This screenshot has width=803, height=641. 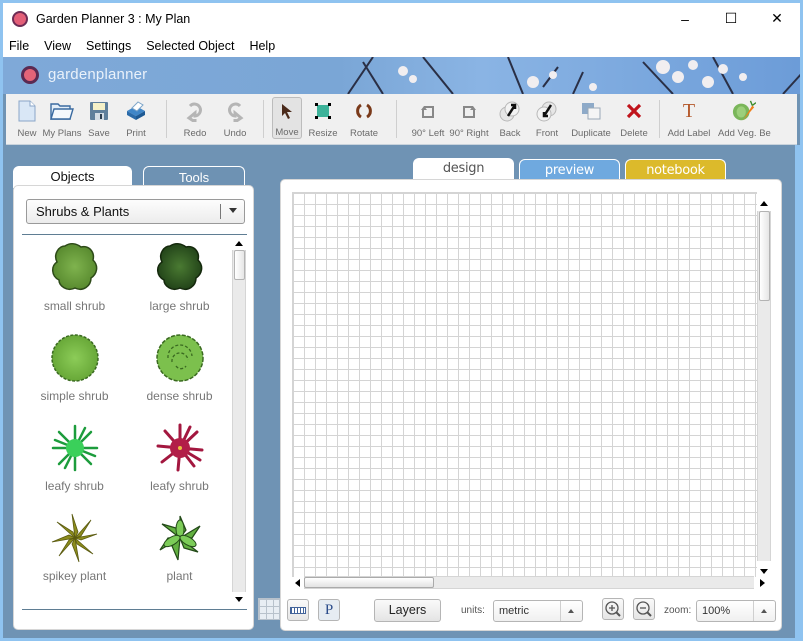 What do you see at coordinates (180, 538) in the screenshot?
I see `plant-icon` at bounding box center [180, 538].